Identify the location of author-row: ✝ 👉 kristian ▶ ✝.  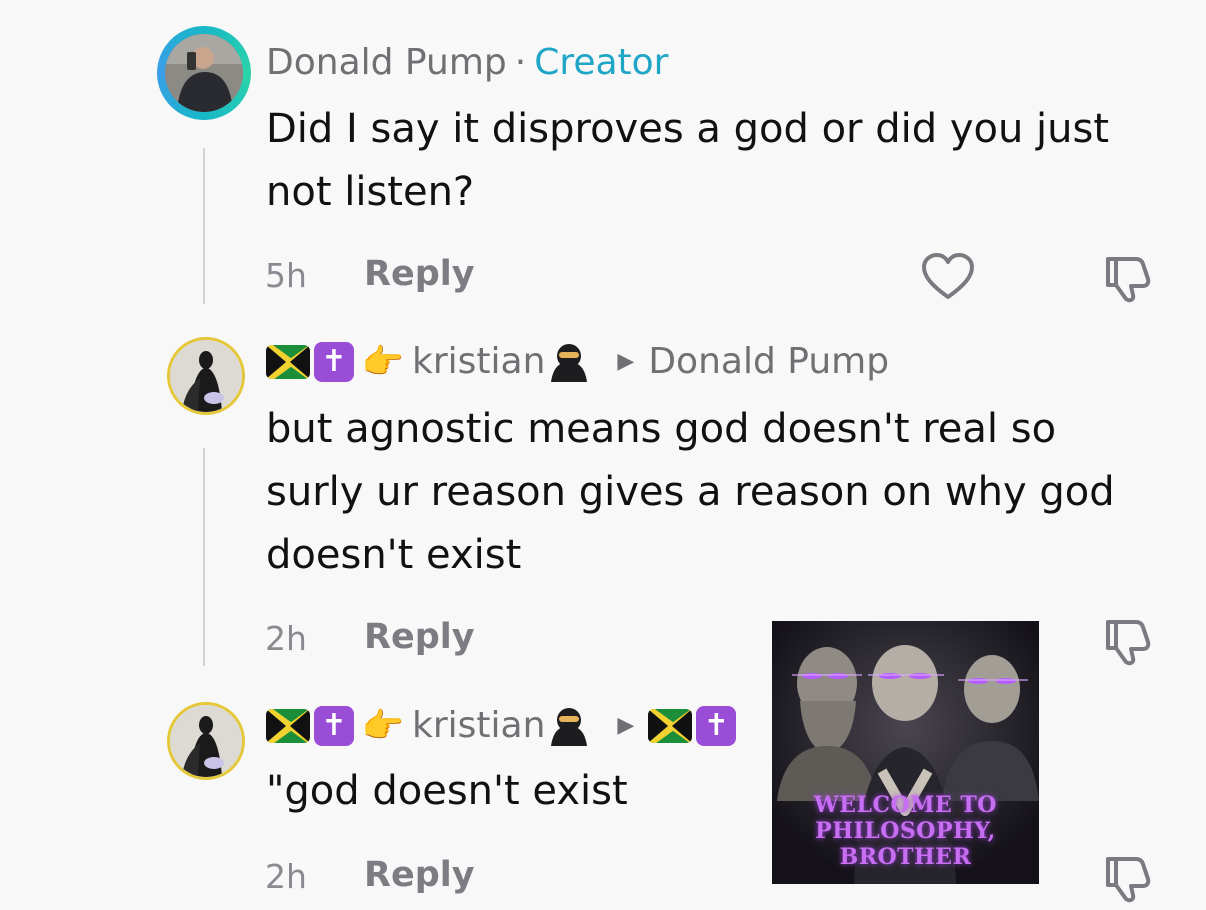
(503, 725).